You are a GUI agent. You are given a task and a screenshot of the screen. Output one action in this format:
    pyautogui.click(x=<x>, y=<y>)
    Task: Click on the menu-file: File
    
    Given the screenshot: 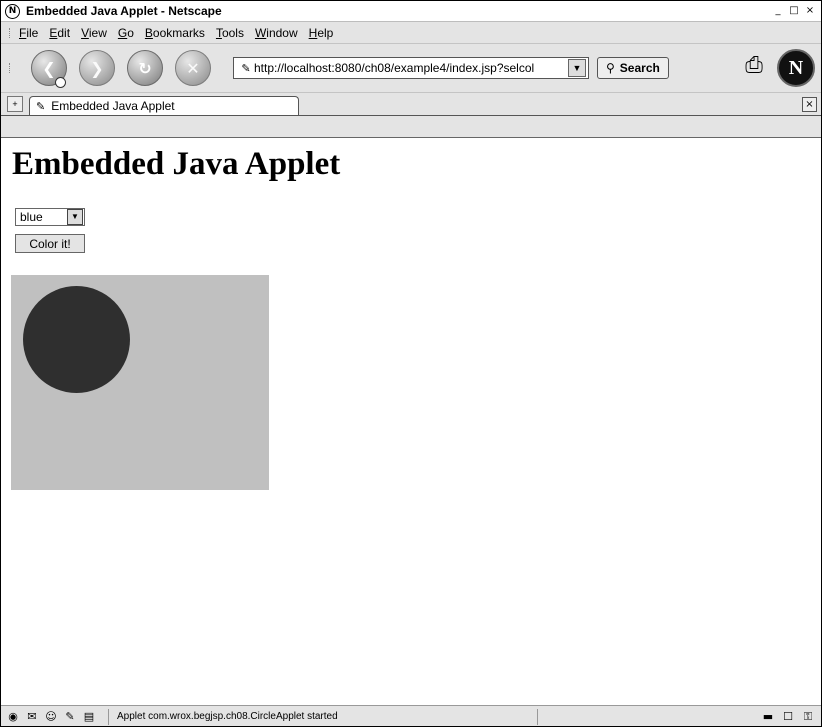 What is the action you would take?
    pyautogui.click(x=28, y=33)
    